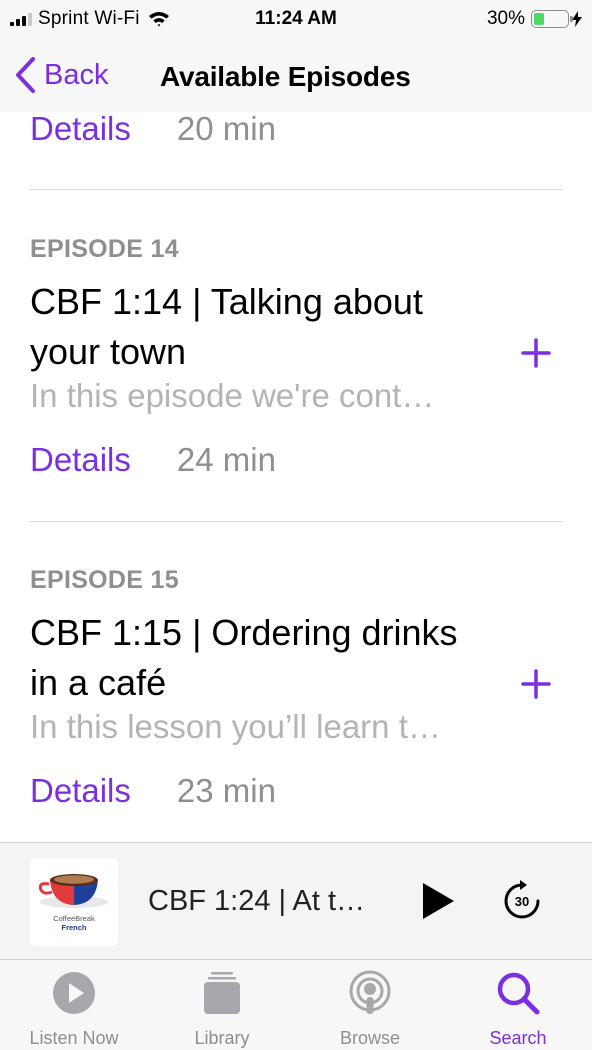  Describe the element at coordinates (226, 128) in the screenshot. I see `episode-duration: 20 min` at that location.